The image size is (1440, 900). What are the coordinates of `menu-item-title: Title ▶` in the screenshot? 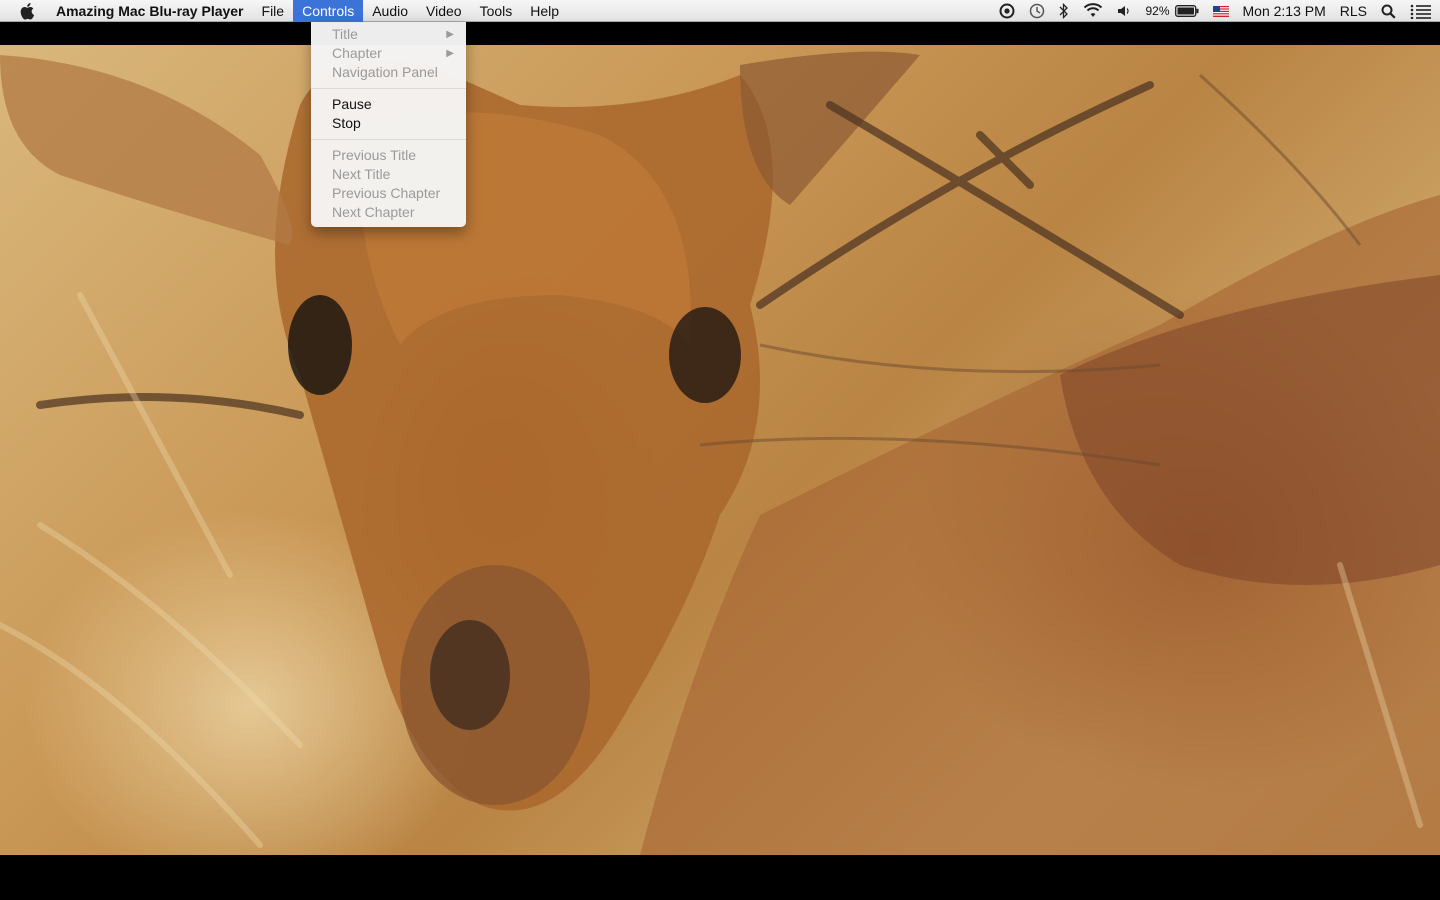 It's located at (388, 34).